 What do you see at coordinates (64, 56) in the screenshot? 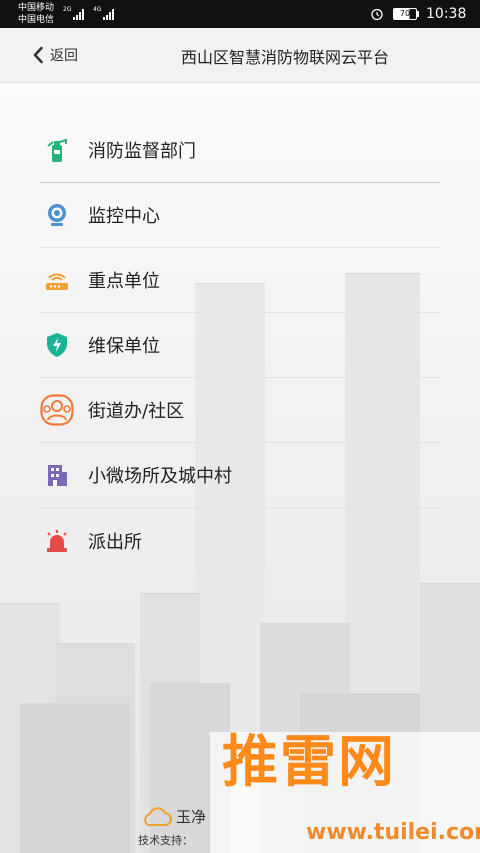
I see `back-label: 返回` at bounding box center [64, 56].